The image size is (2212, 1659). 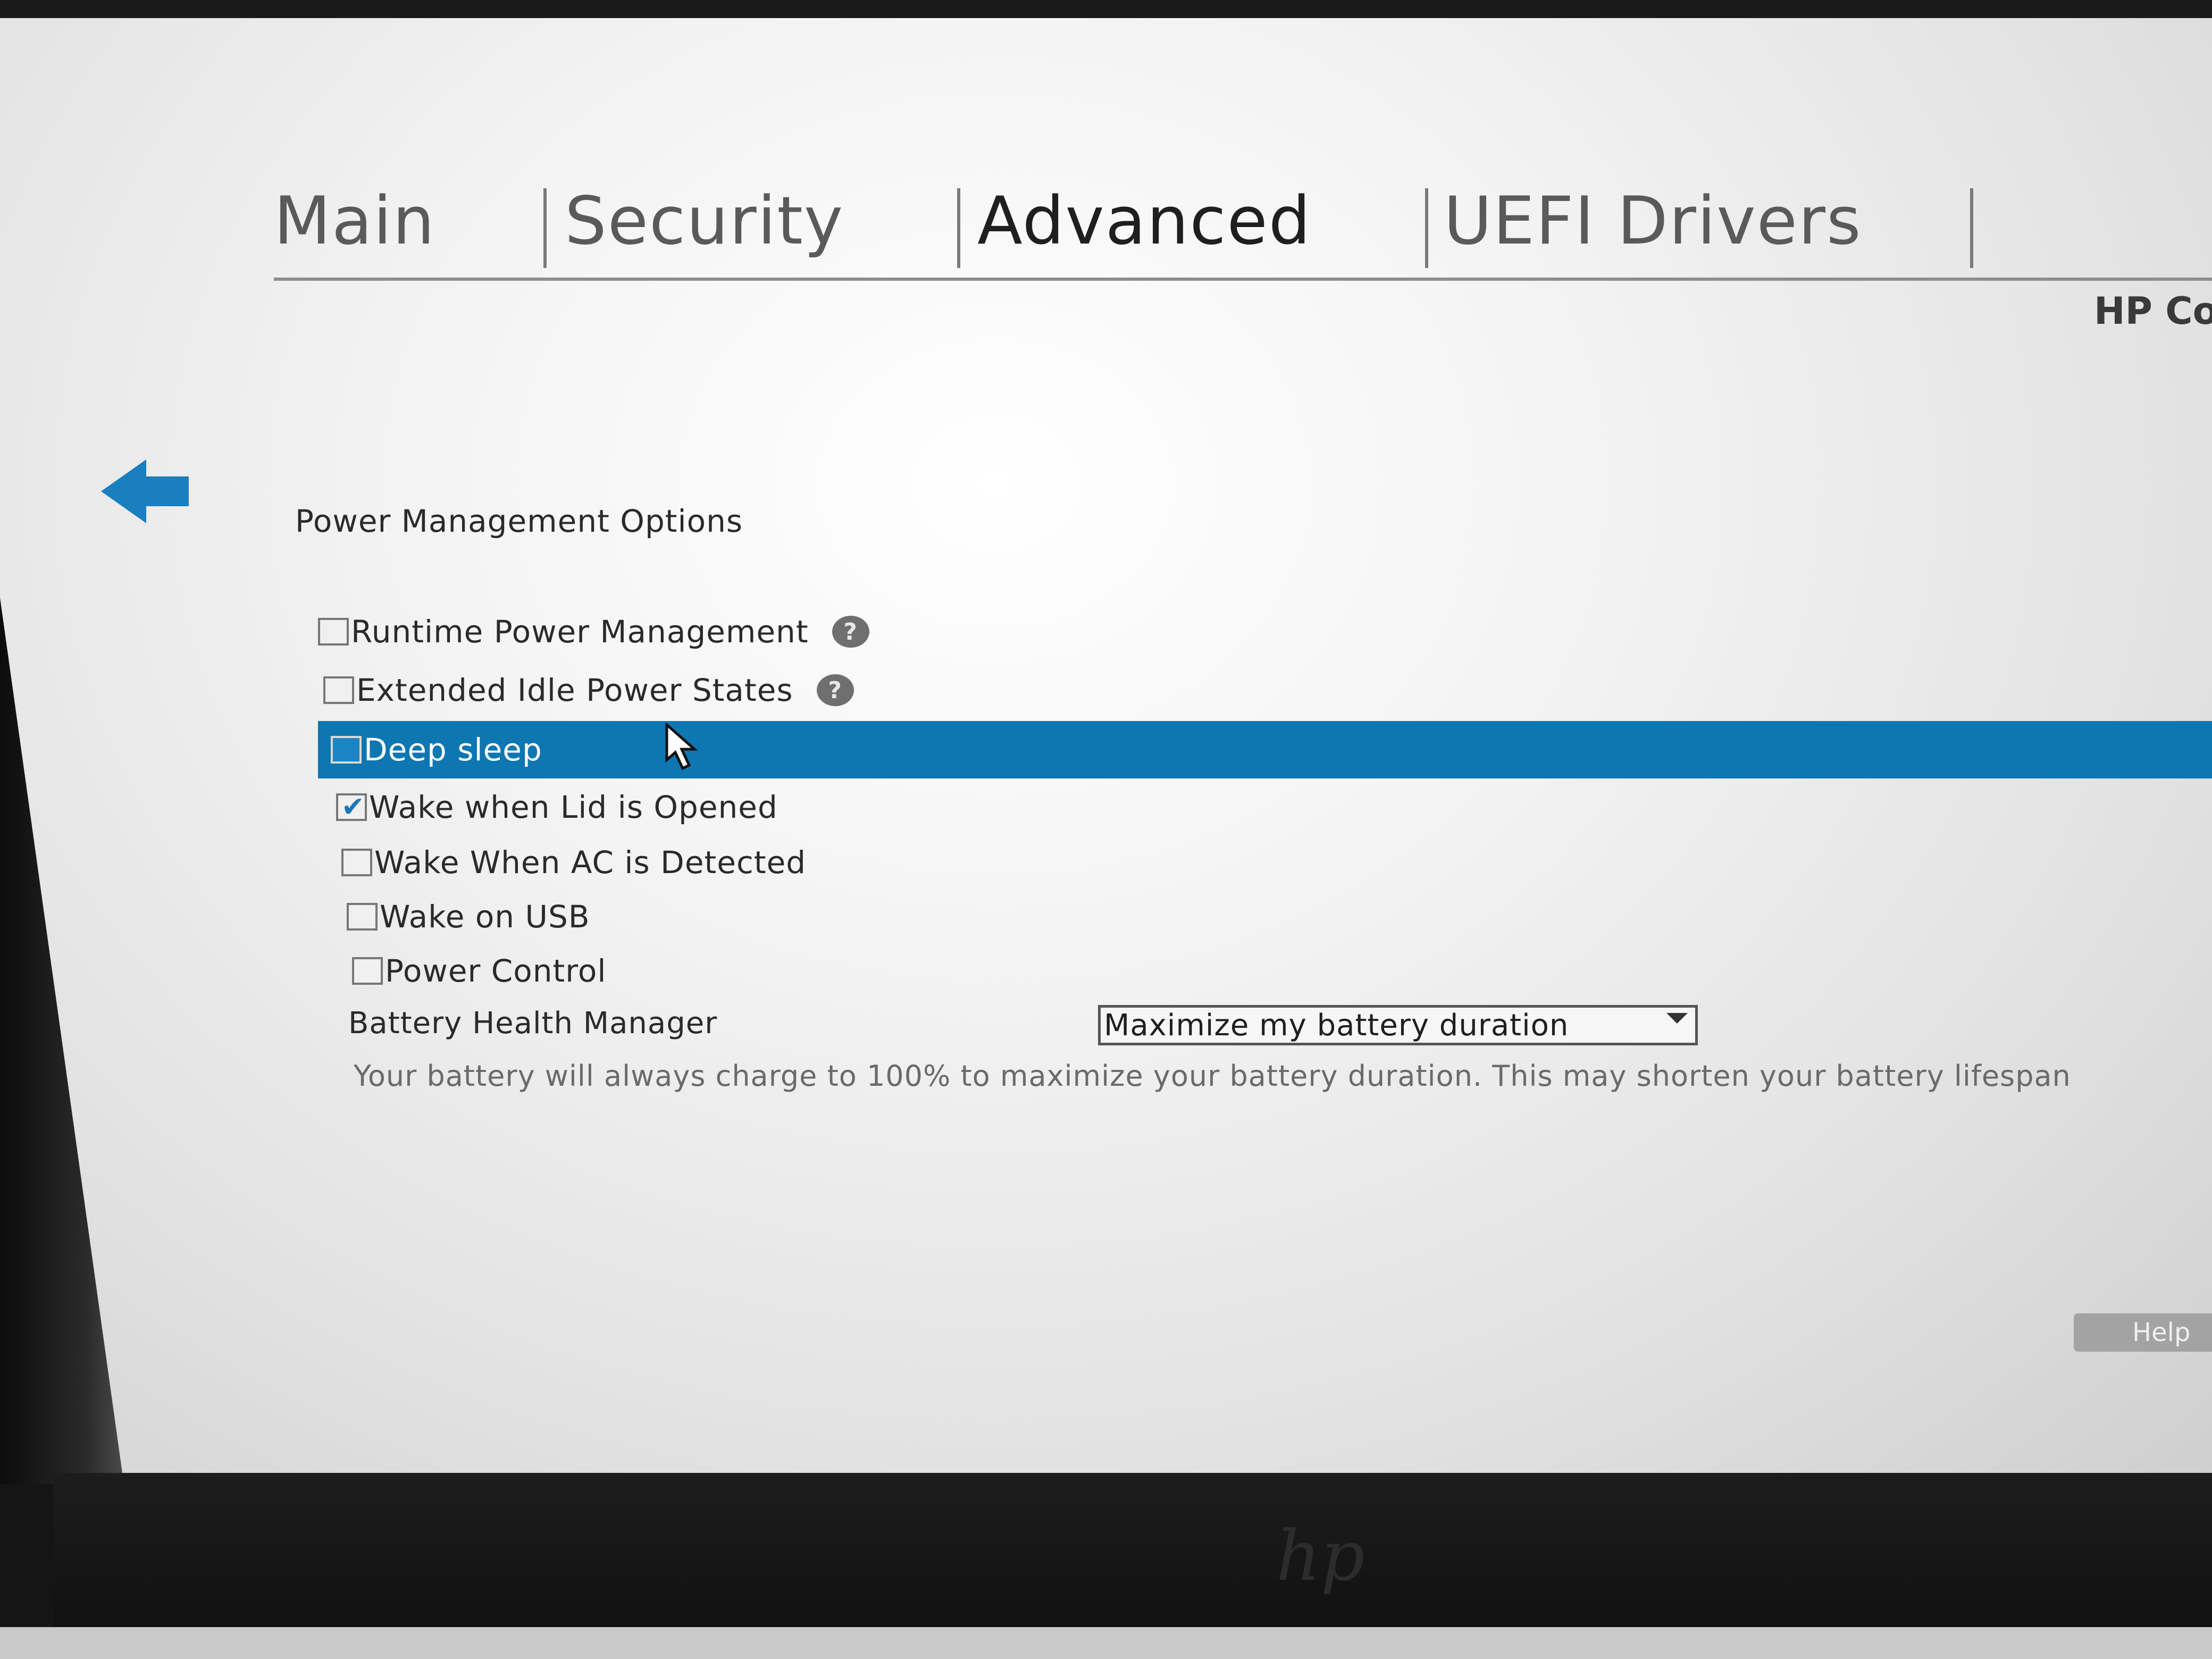 I want to click on selected-row-highlight, so click(x=1265, y=749).